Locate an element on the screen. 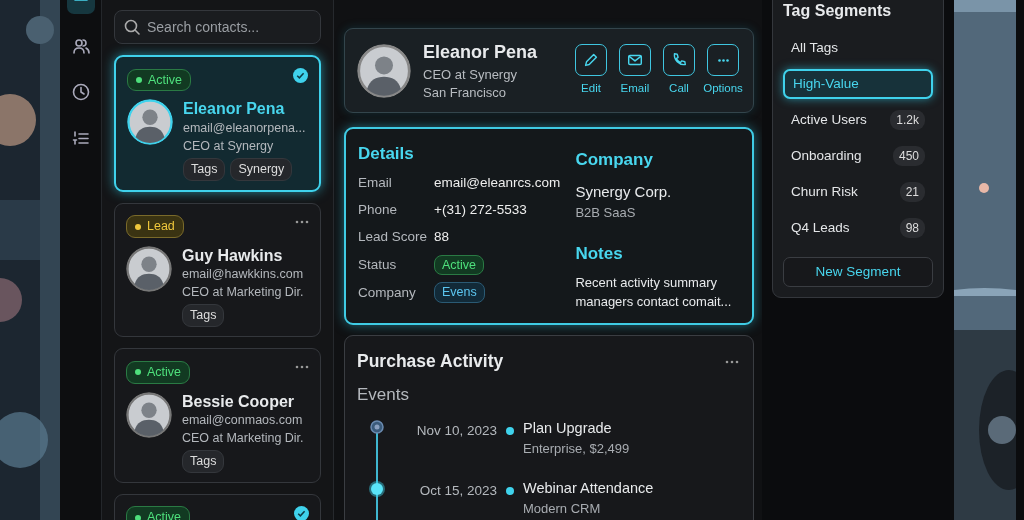 The width and height of the screenshot is (1024, 520). segment-item: Q4 Leads 98 is located at coordinates (858, 228).